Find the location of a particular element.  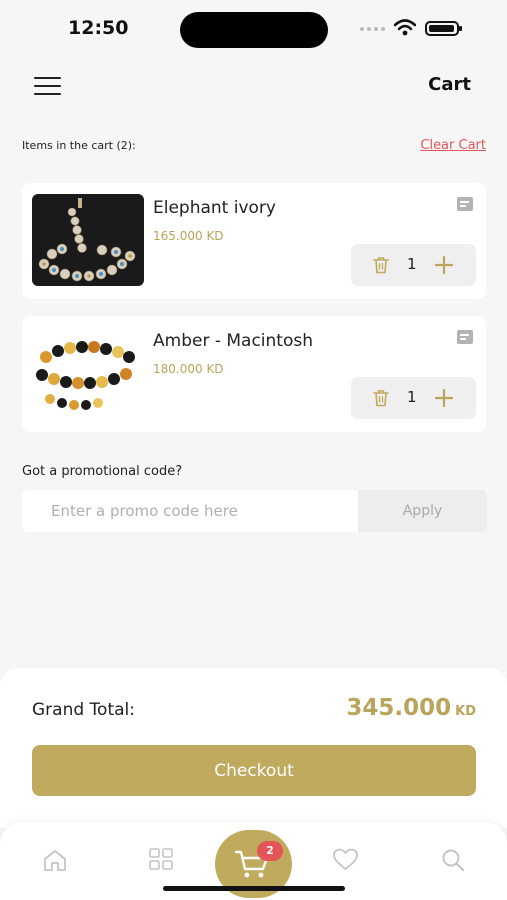

home-indicator is located at coordinates (254, 888).